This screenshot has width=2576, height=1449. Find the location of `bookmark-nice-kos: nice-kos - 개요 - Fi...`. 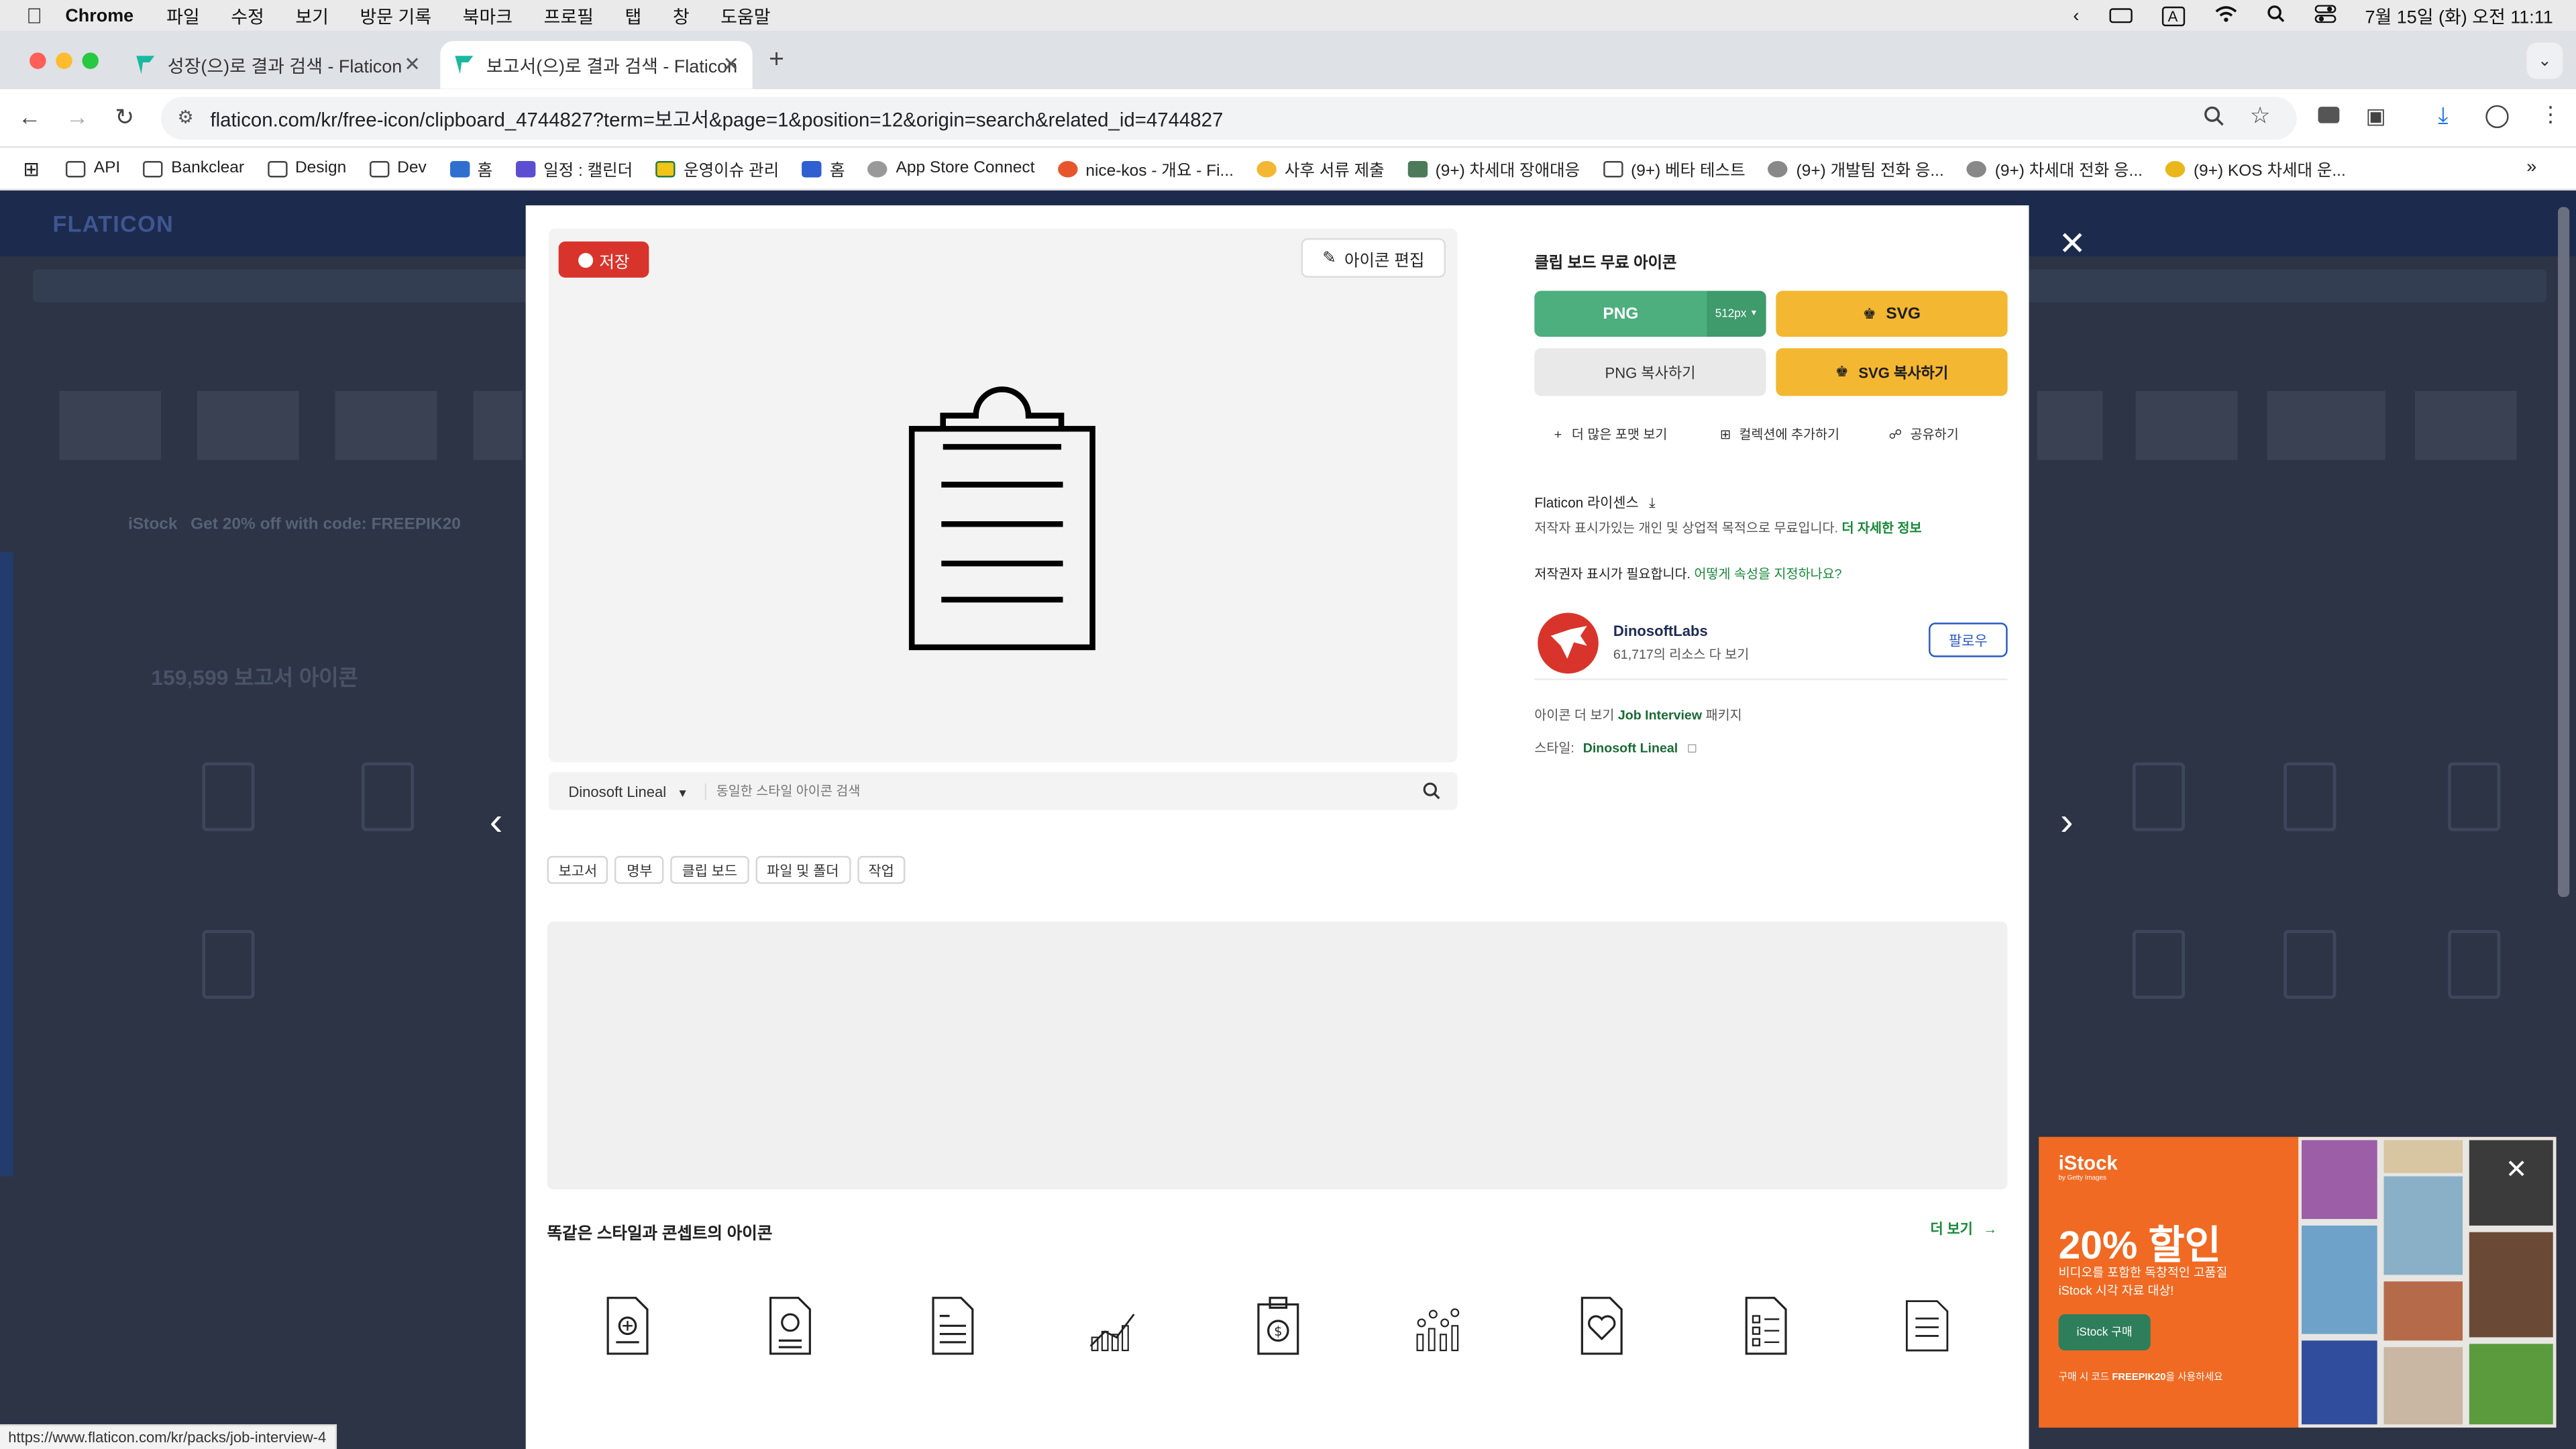

bookmark-nice-kos: nice-kos - 개요 - Fi... is located at coordinates (1145, 168).